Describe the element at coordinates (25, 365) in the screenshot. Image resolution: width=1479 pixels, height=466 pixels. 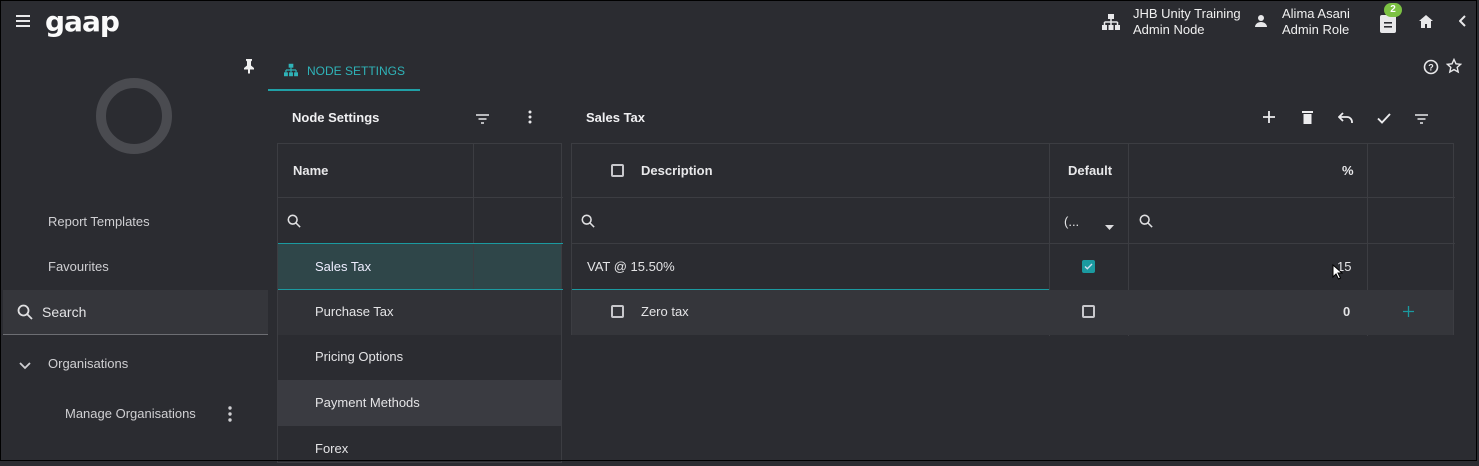
I see `chevron-down-icon` at that location.